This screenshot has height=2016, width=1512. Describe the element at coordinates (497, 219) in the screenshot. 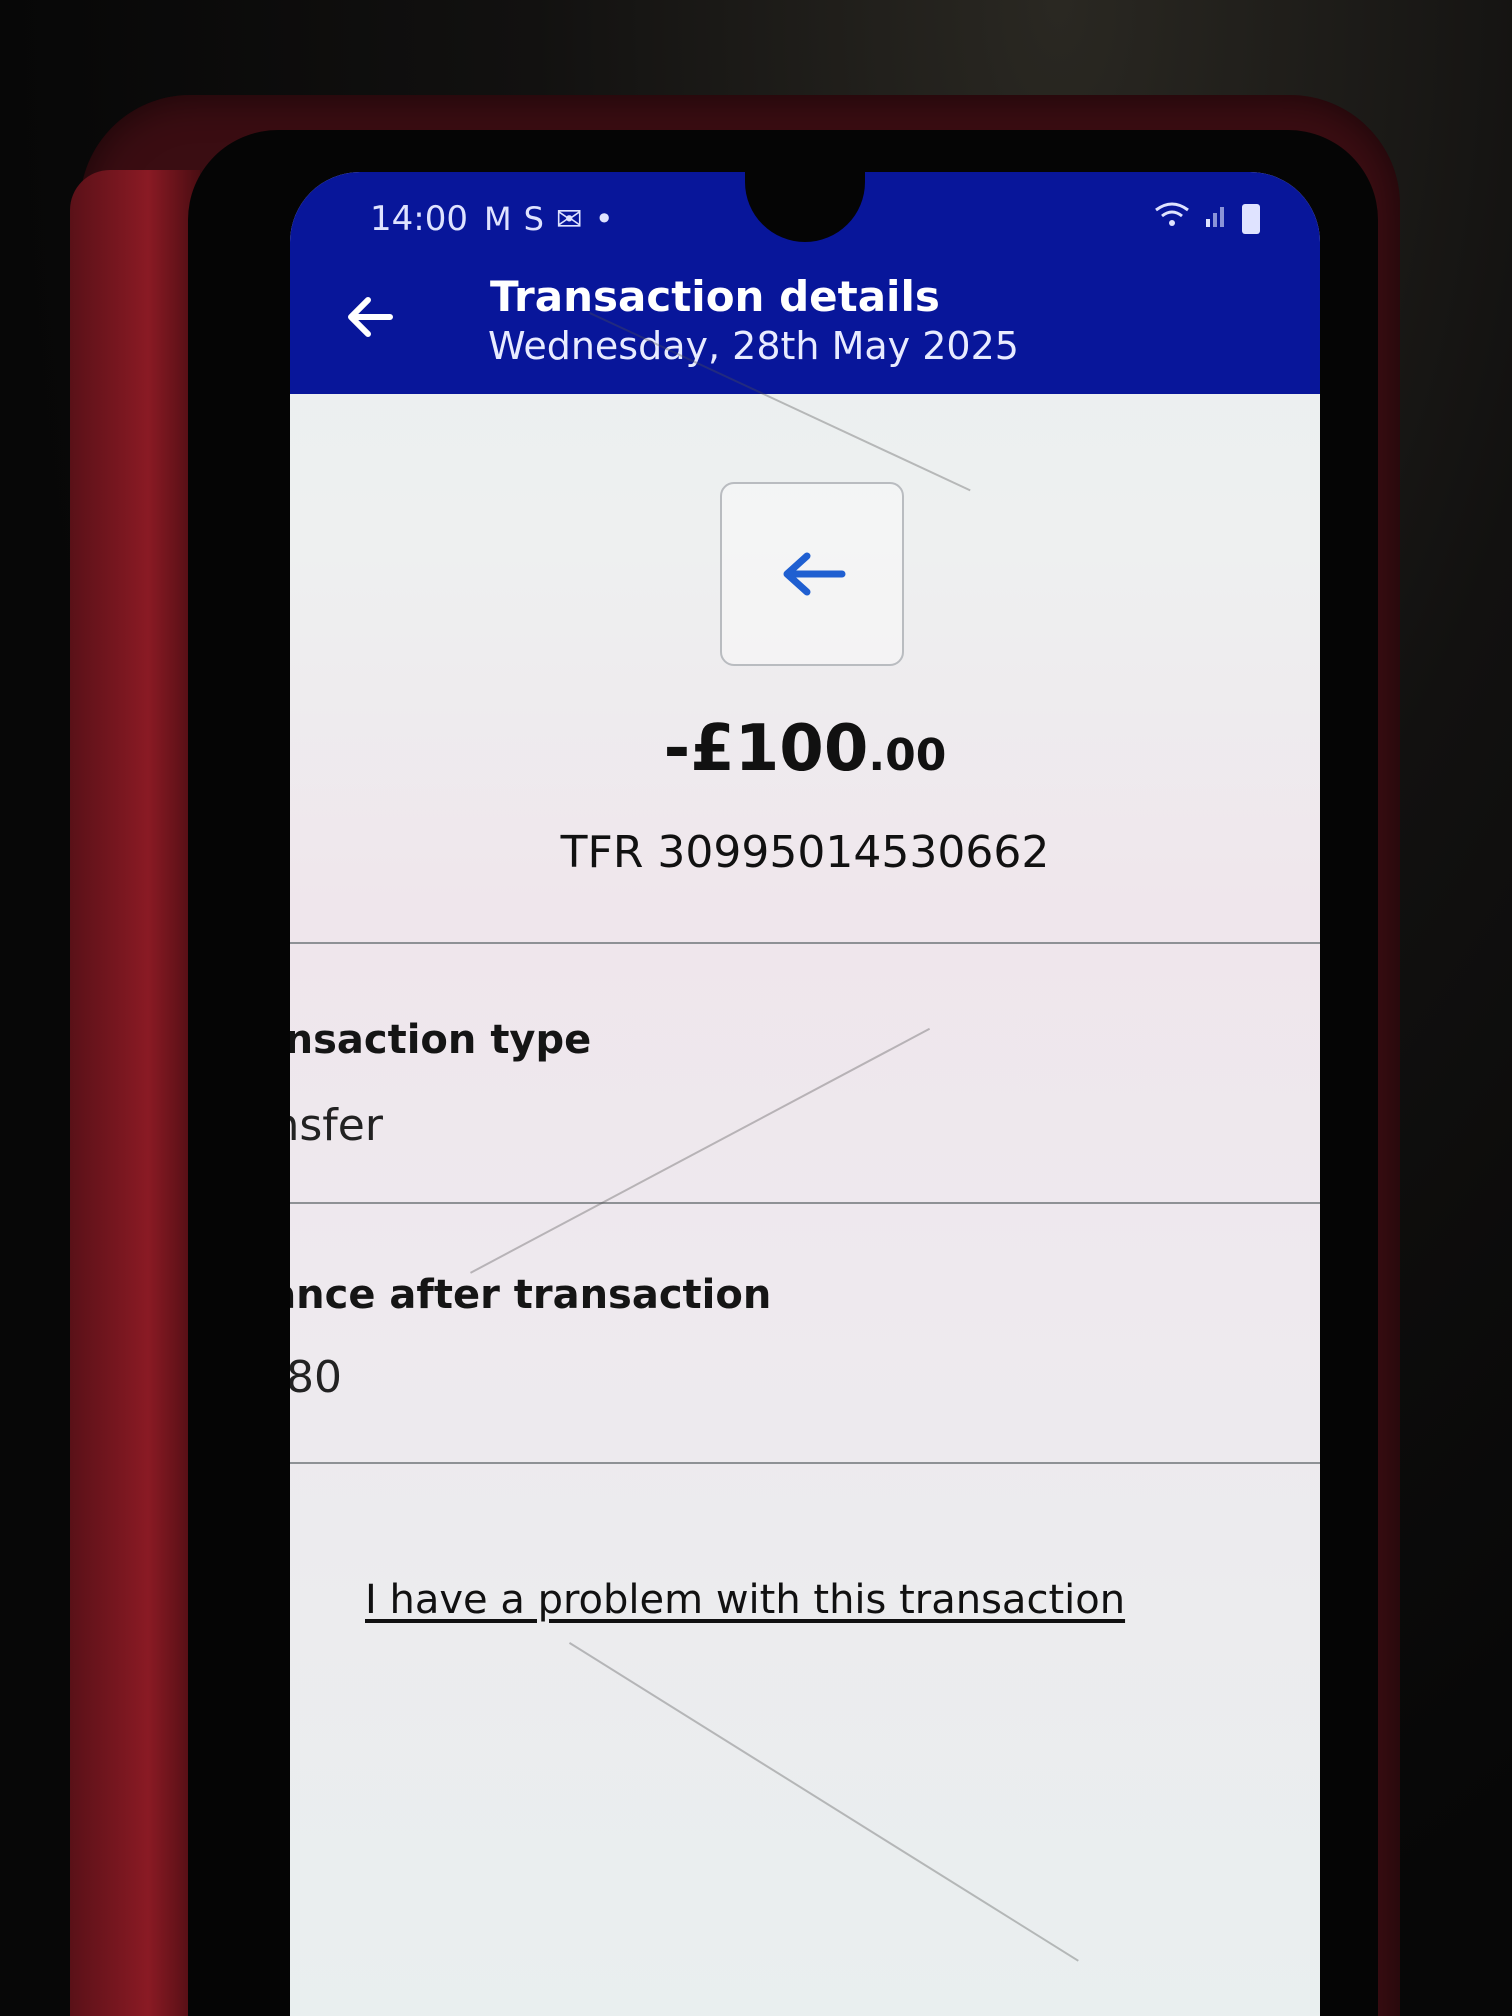

I see `gmail-icon: M` at that location.